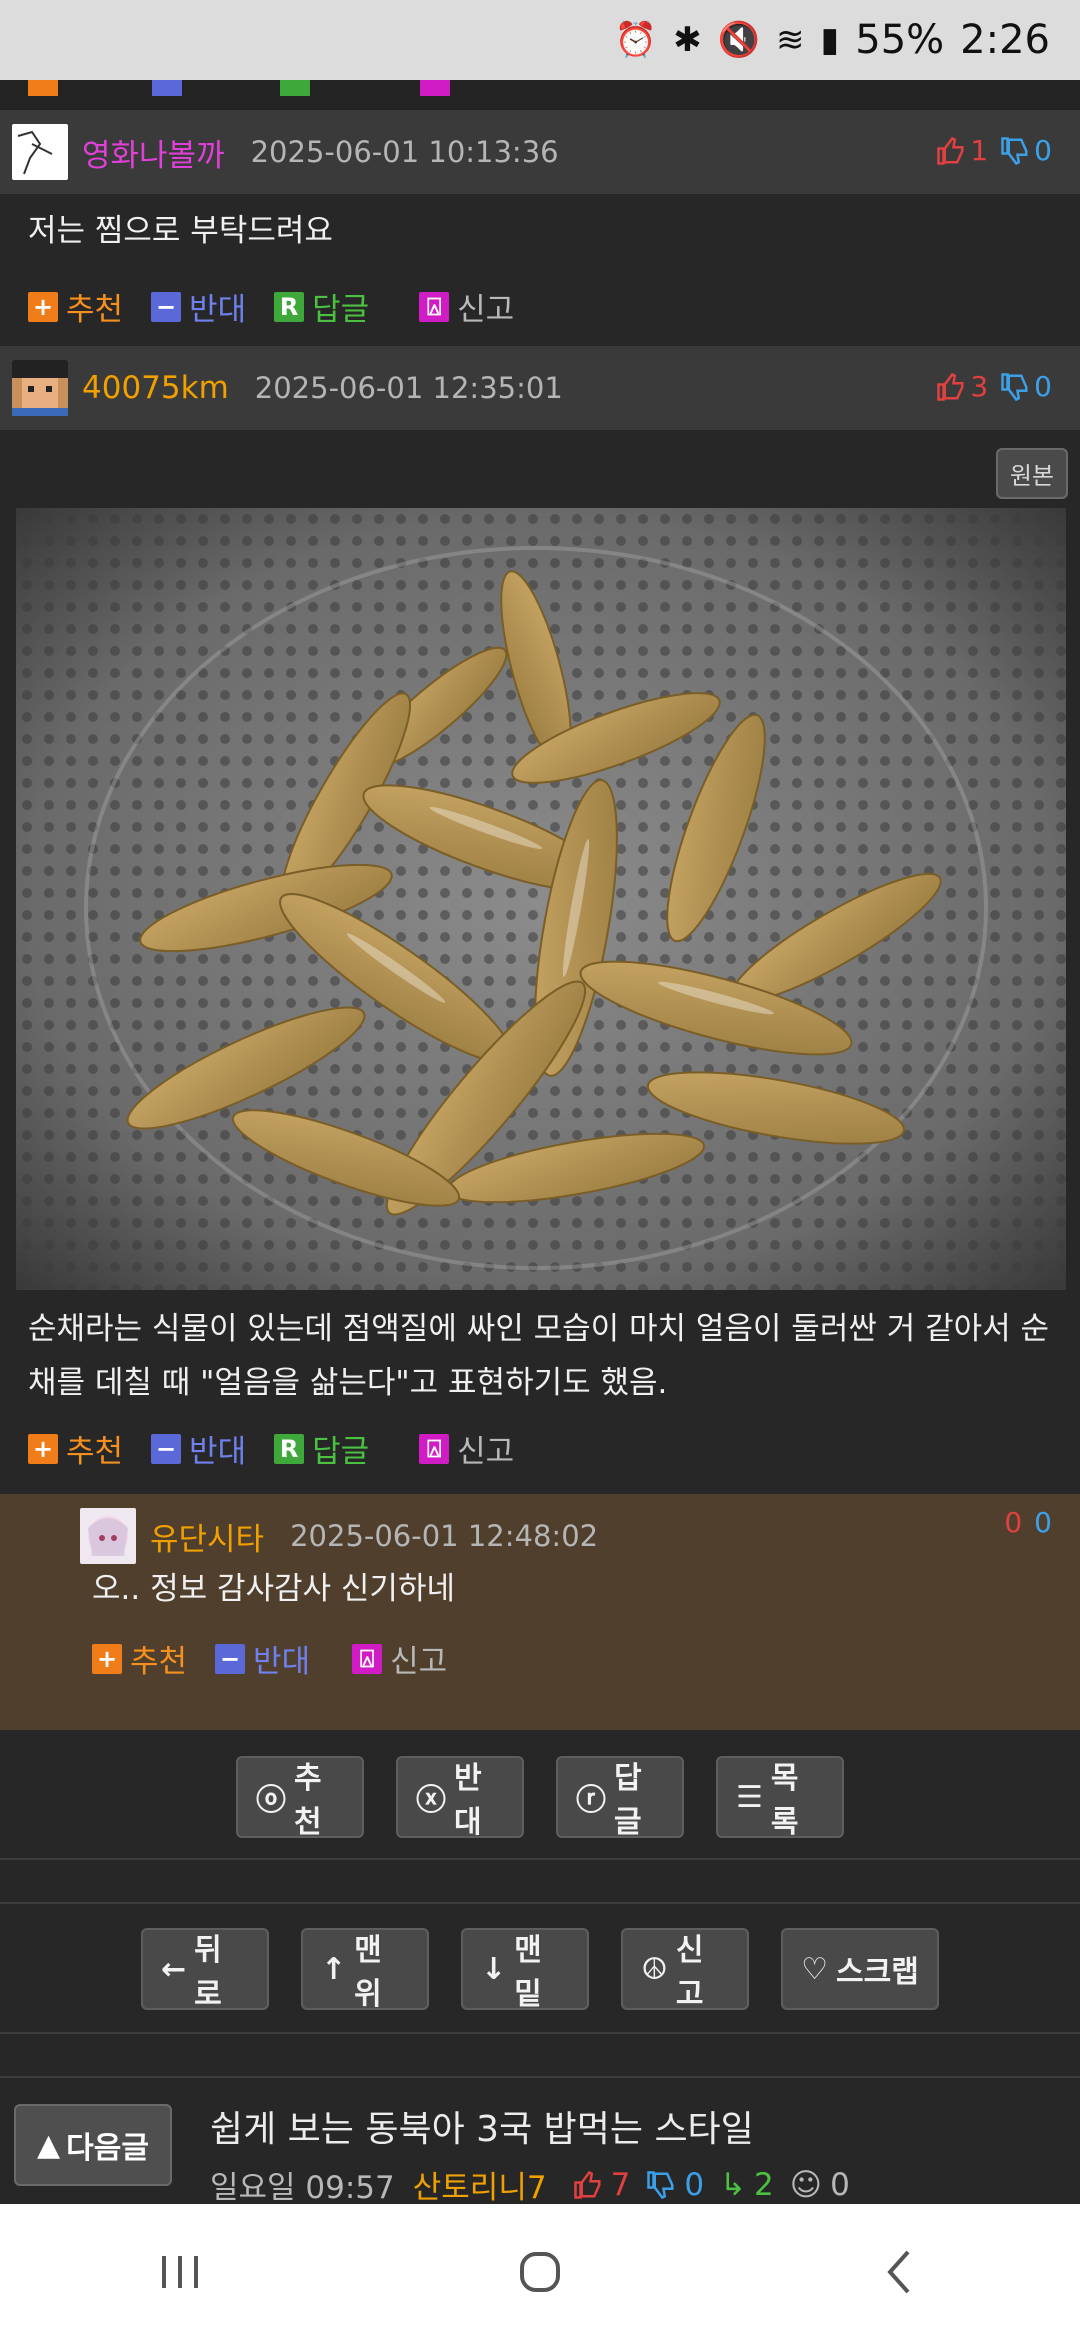  What do you see at coordinates (654, 1969) in the screenshot?
I see `siren-icon: ☮` at bounding box center [654, 1969].